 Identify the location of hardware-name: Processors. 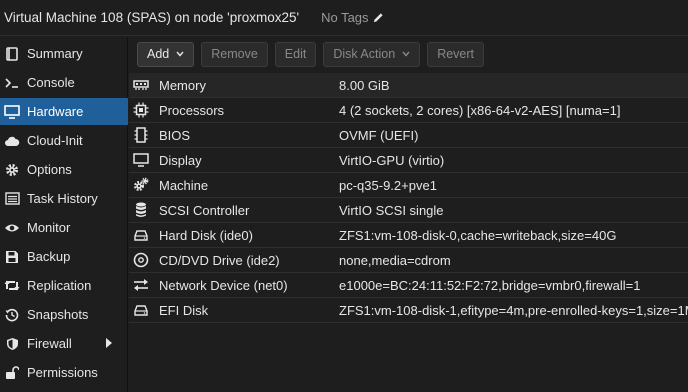
(192, 110).